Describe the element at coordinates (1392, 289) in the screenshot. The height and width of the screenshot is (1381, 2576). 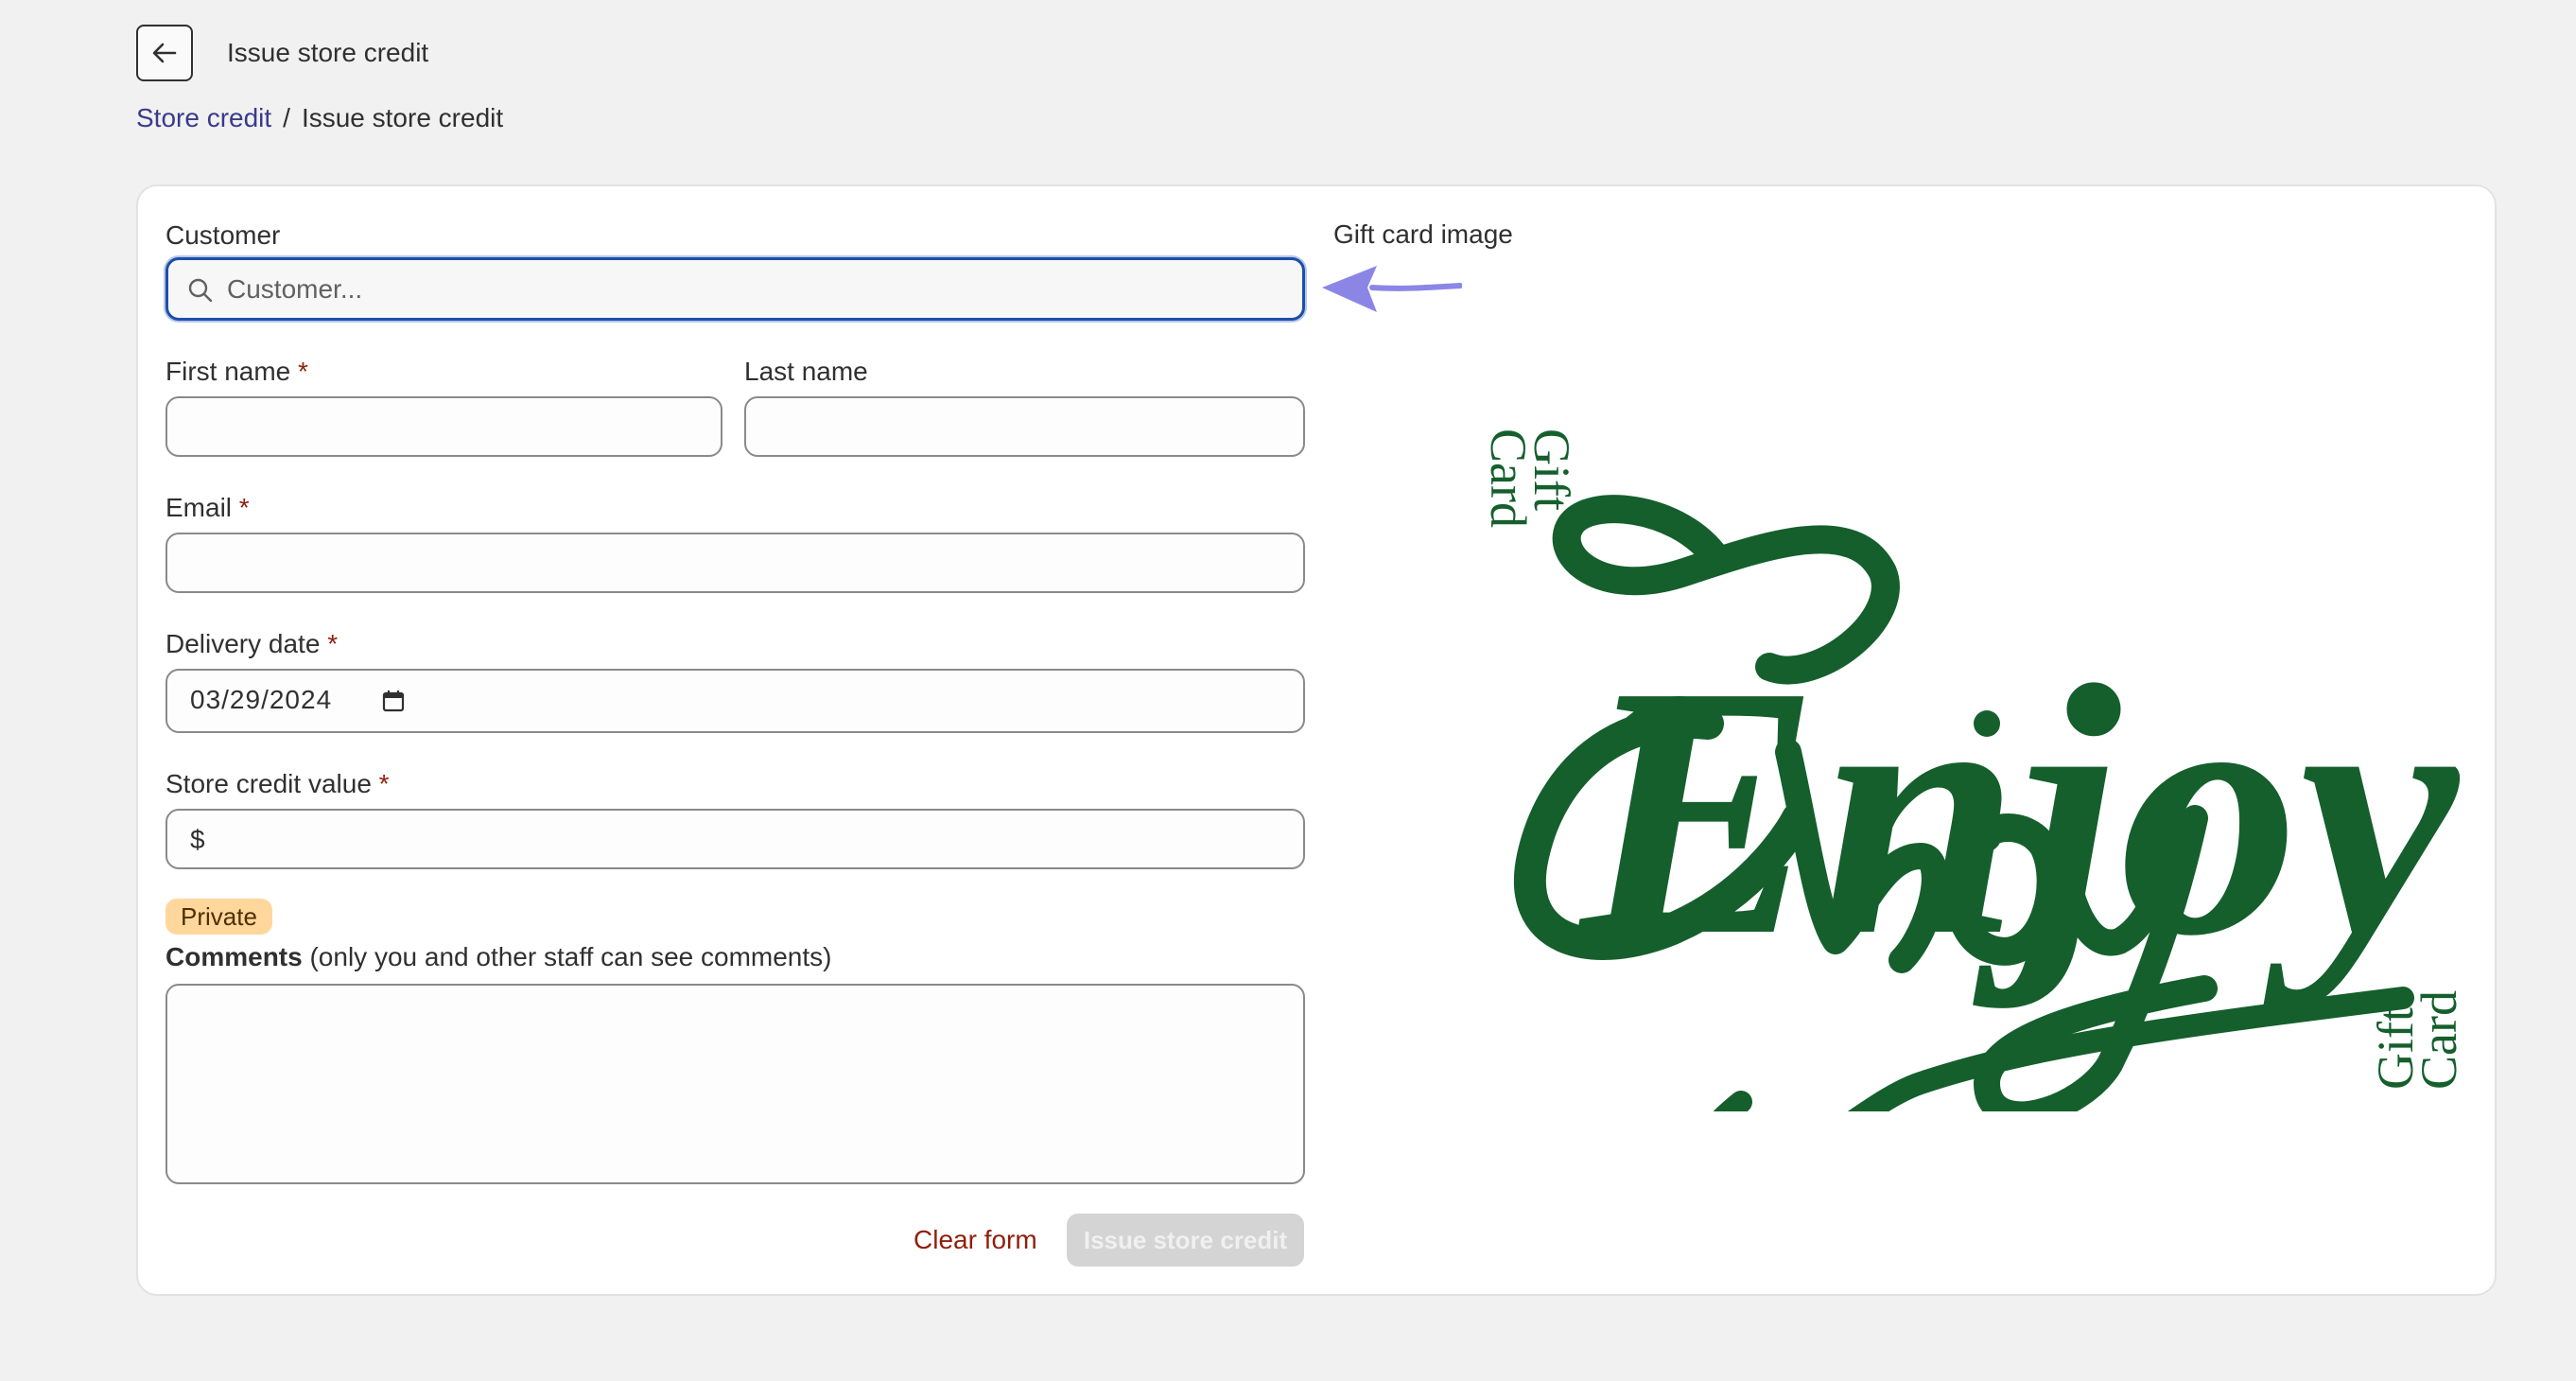
I see `annotation-arrow-icon` at that location.